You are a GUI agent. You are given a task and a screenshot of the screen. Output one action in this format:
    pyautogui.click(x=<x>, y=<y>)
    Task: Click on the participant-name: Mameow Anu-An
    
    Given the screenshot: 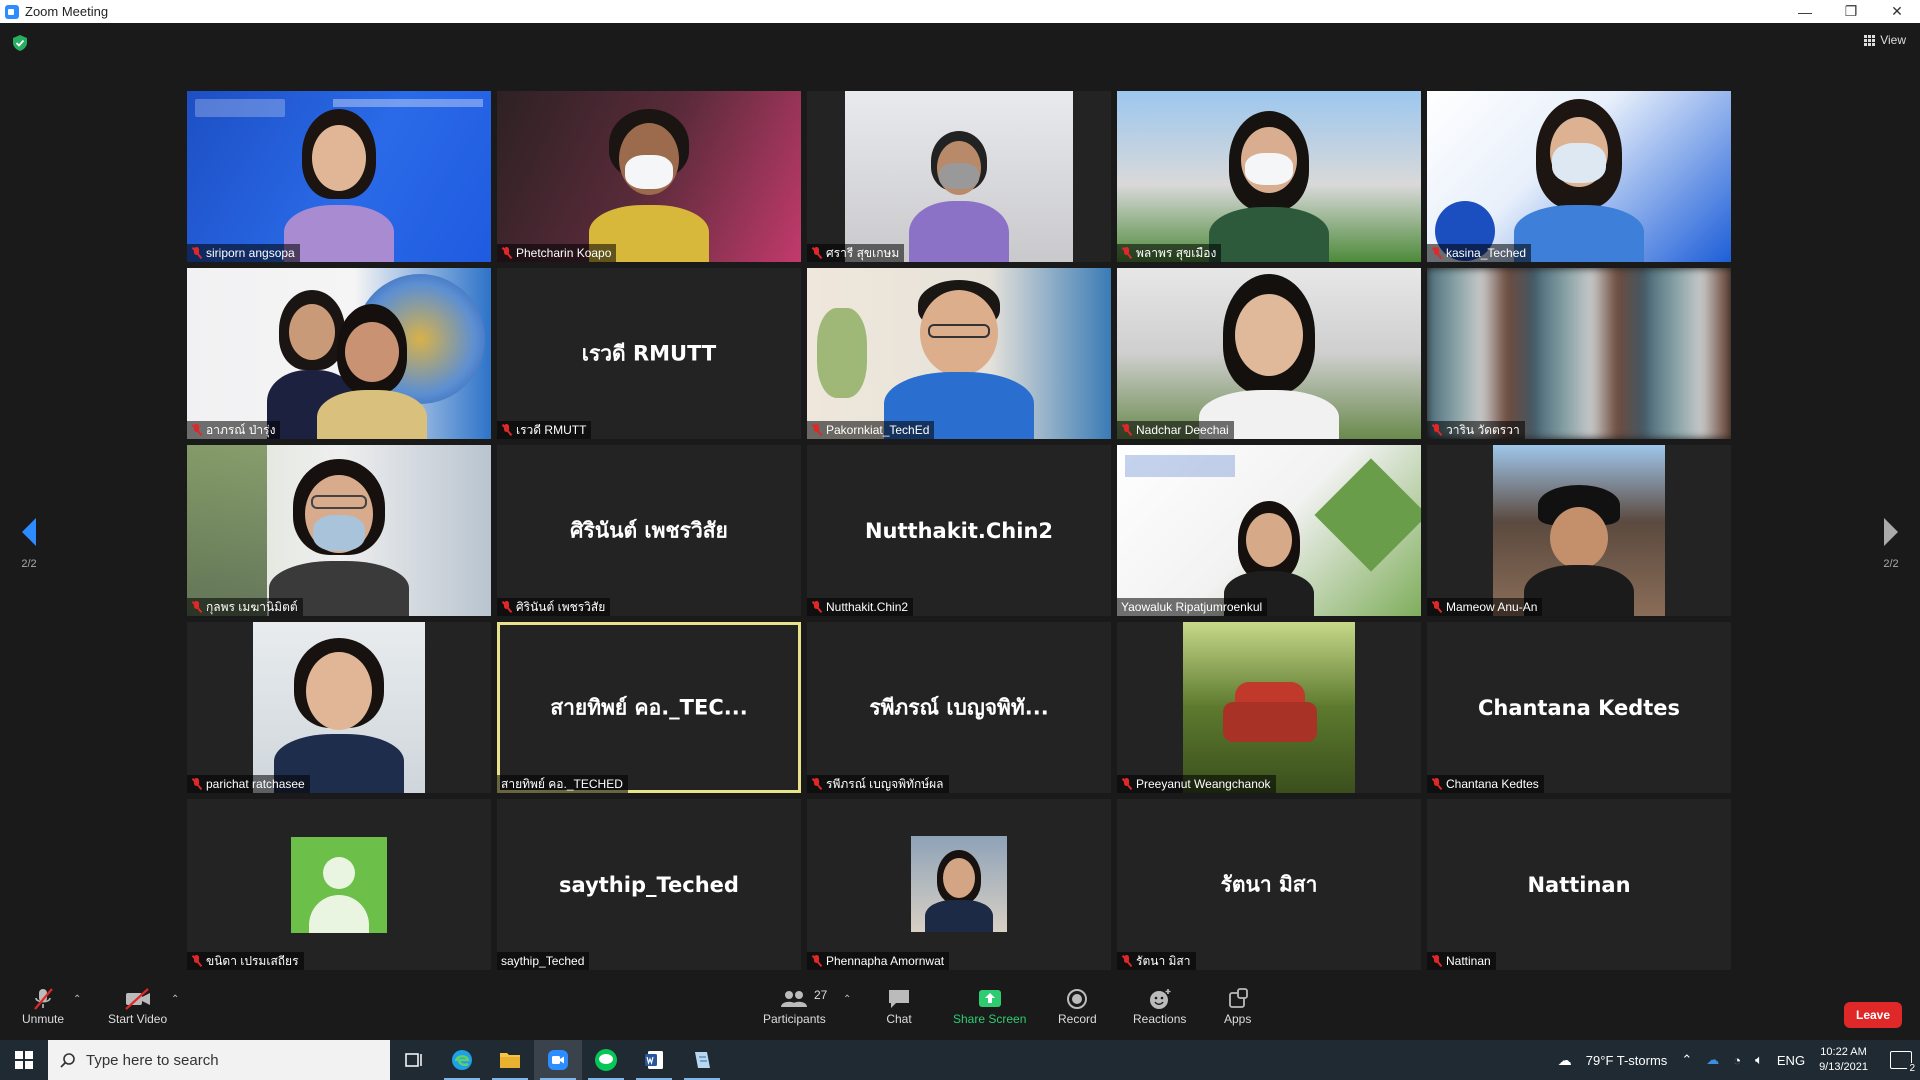 What is the action you would take?
    pyautogui.click(x=1492, y=607)
    